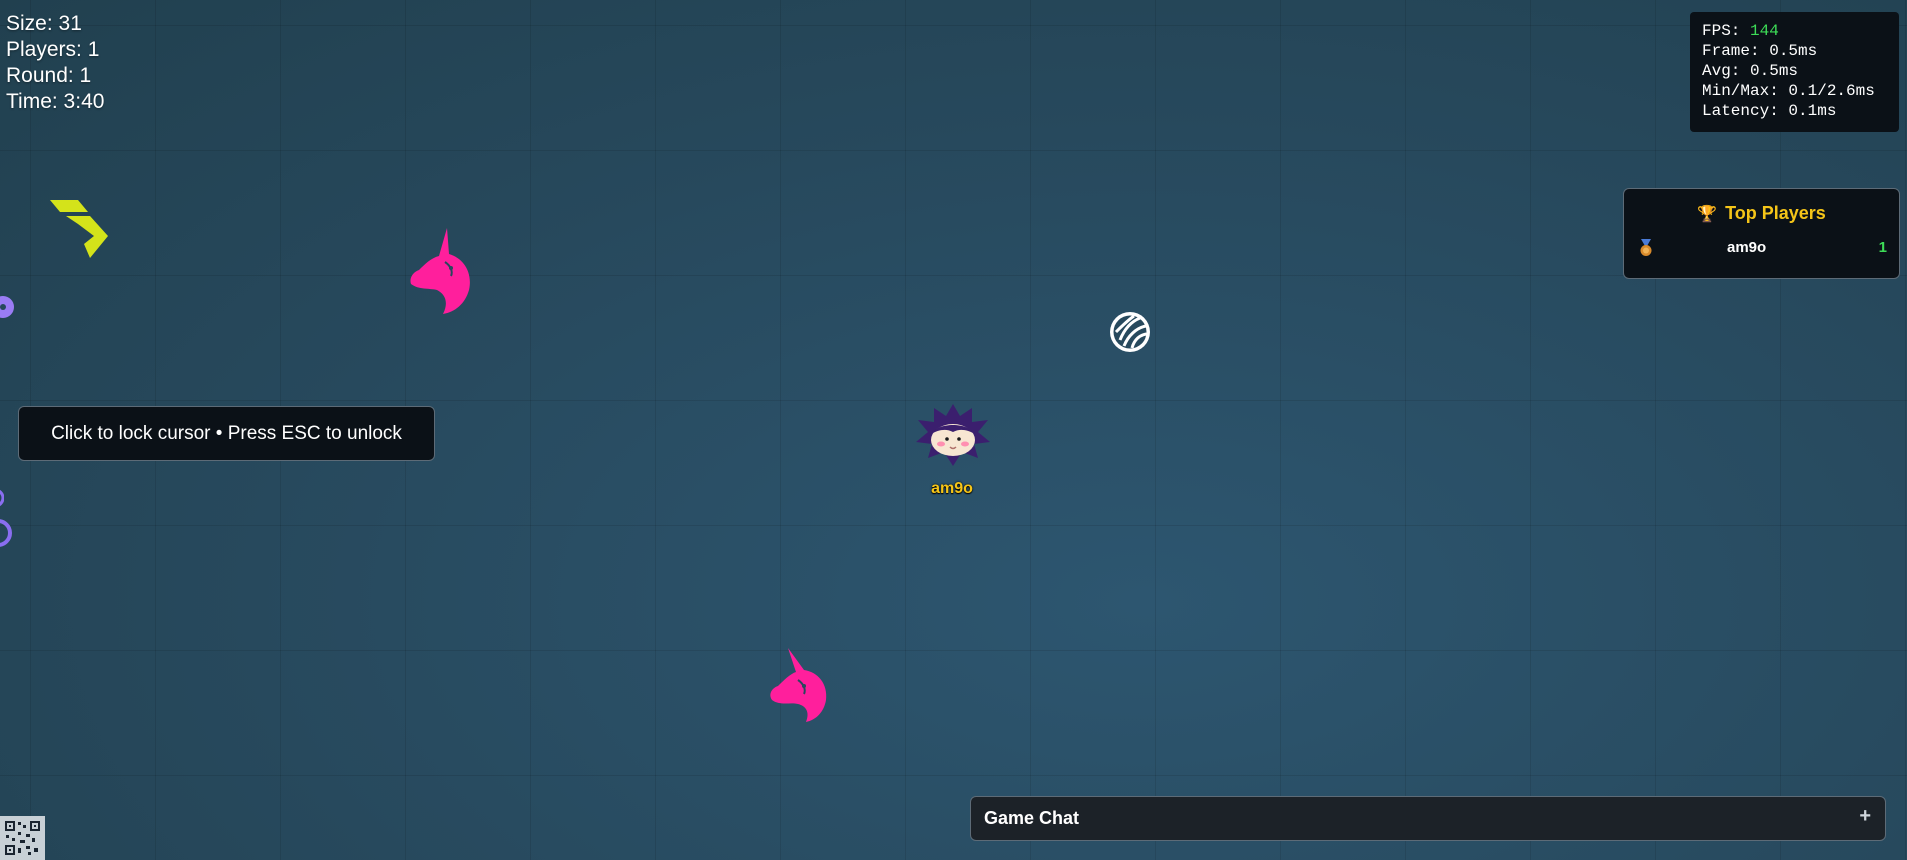 The image size is (1907, 860). Describe the element at coordinates (53, 49) in the screenshot. I see `players-stat: Players: 1` at that location.